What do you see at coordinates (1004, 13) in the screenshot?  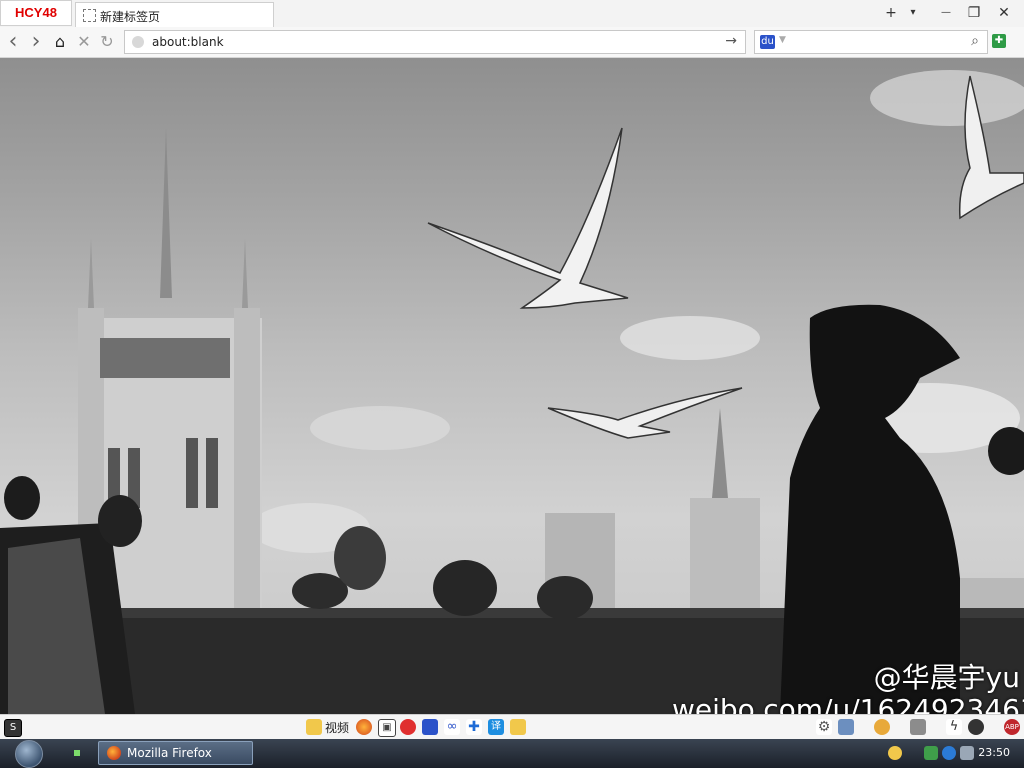 I see `close-button: ✕` at bounding box center [1004, 13].